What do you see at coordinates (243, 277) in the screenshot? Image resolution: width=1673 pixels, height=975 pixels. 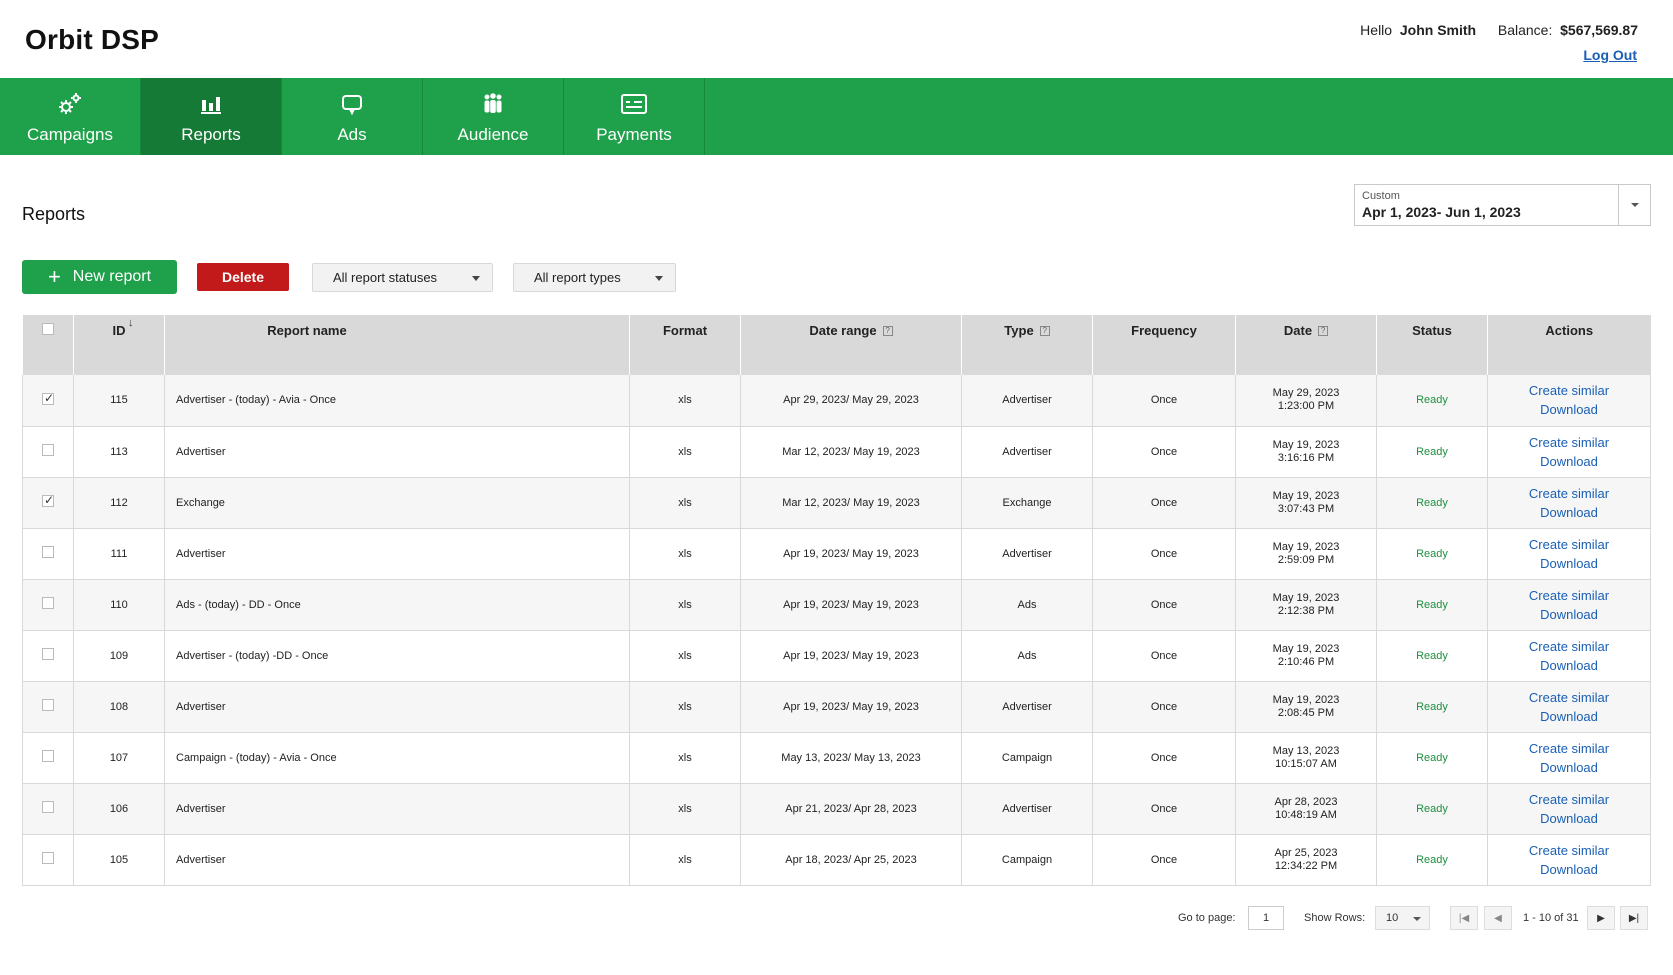 I see `delete-button: Delete` at bounding box center [243, 277].